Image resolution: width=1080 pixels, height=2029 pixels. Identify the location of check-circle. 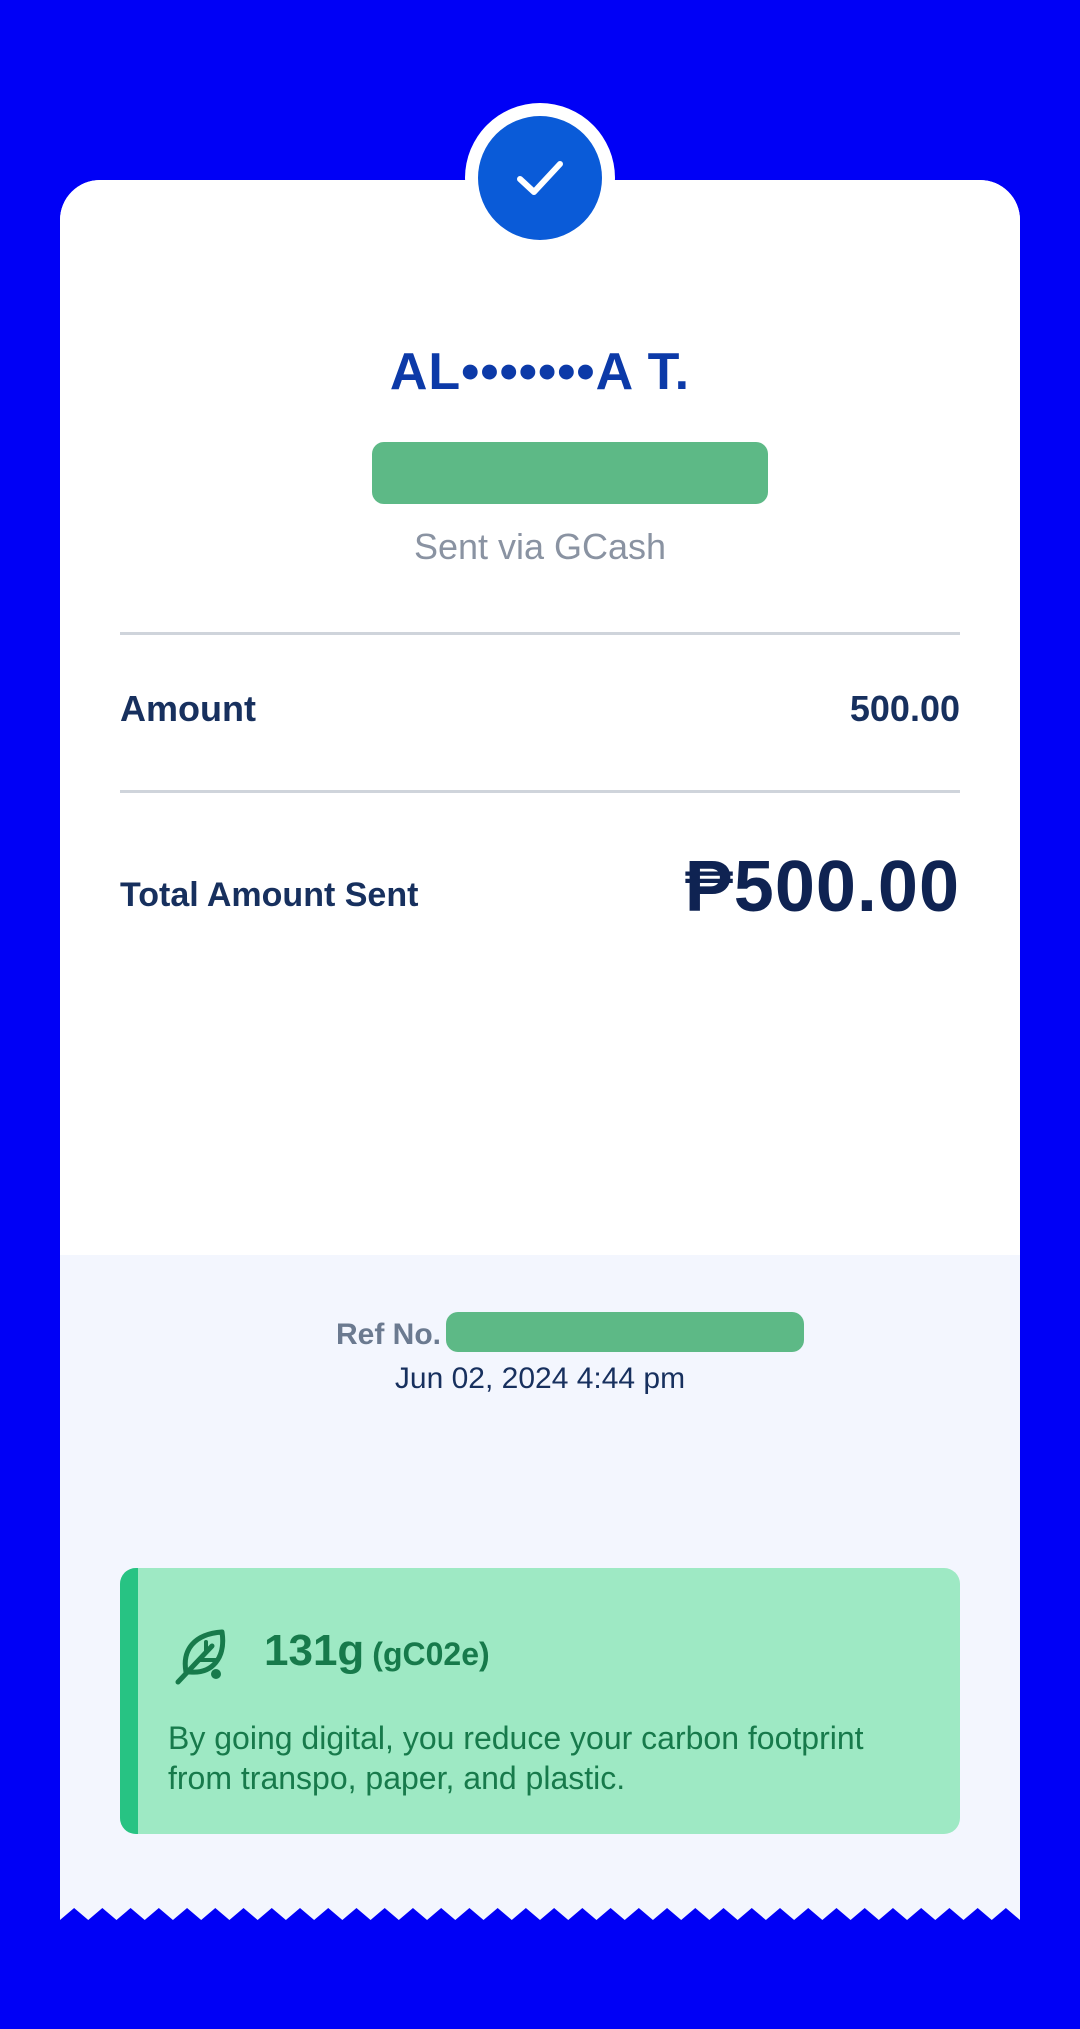
(540, 178).